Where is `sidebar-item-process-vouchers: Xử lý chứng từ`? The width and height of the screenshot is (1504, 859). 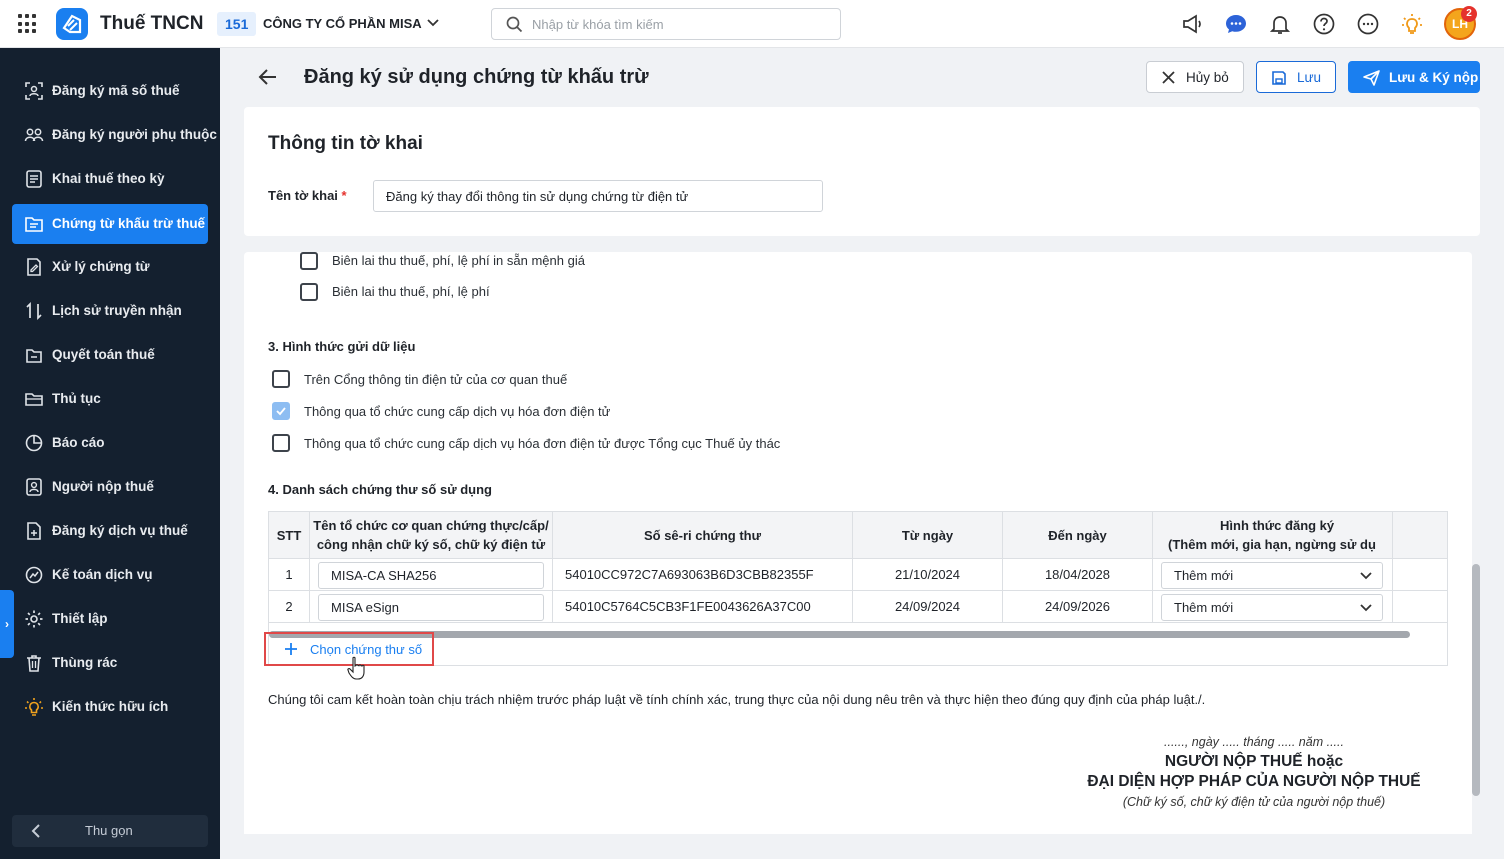 sidebar-item-process-vouchers: Xử lý chứng từ is located at coordinates (110, 267).